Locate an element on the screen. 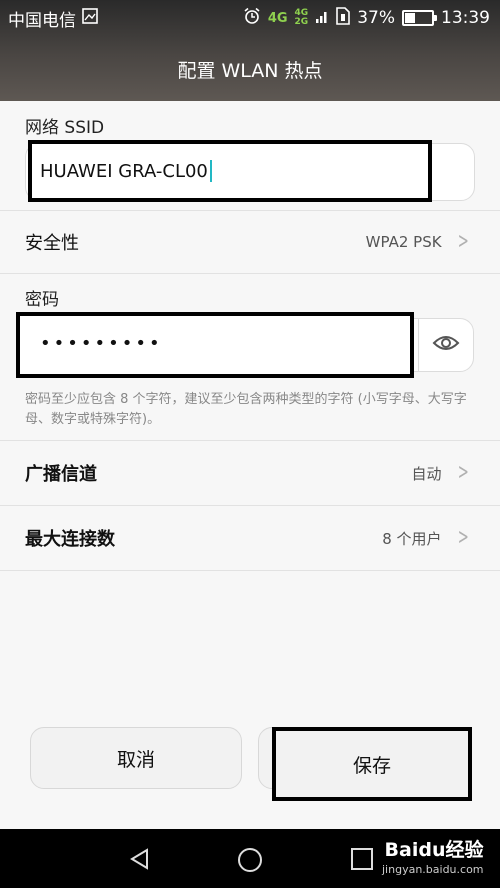 This screenshot has width=500, height=888. network-stack: 4G 2G is located at coordinates (302, 18).